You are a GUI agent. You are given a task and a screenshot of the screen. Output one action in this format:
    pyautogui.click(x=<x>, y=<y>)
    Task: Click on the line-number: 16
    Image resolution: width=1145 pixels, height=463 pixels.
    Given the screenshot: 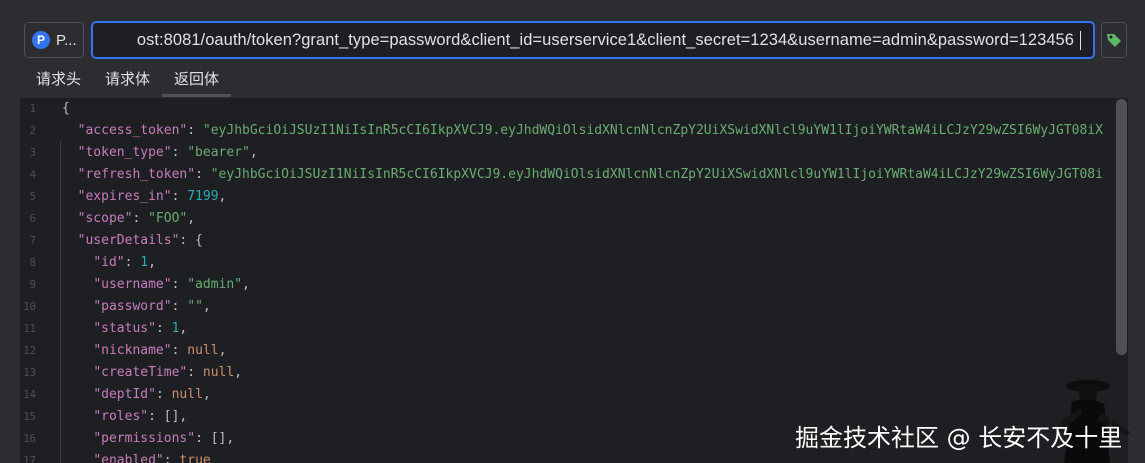 What is the action you would take?
    pyautogui.click(x=29, y=439)
    